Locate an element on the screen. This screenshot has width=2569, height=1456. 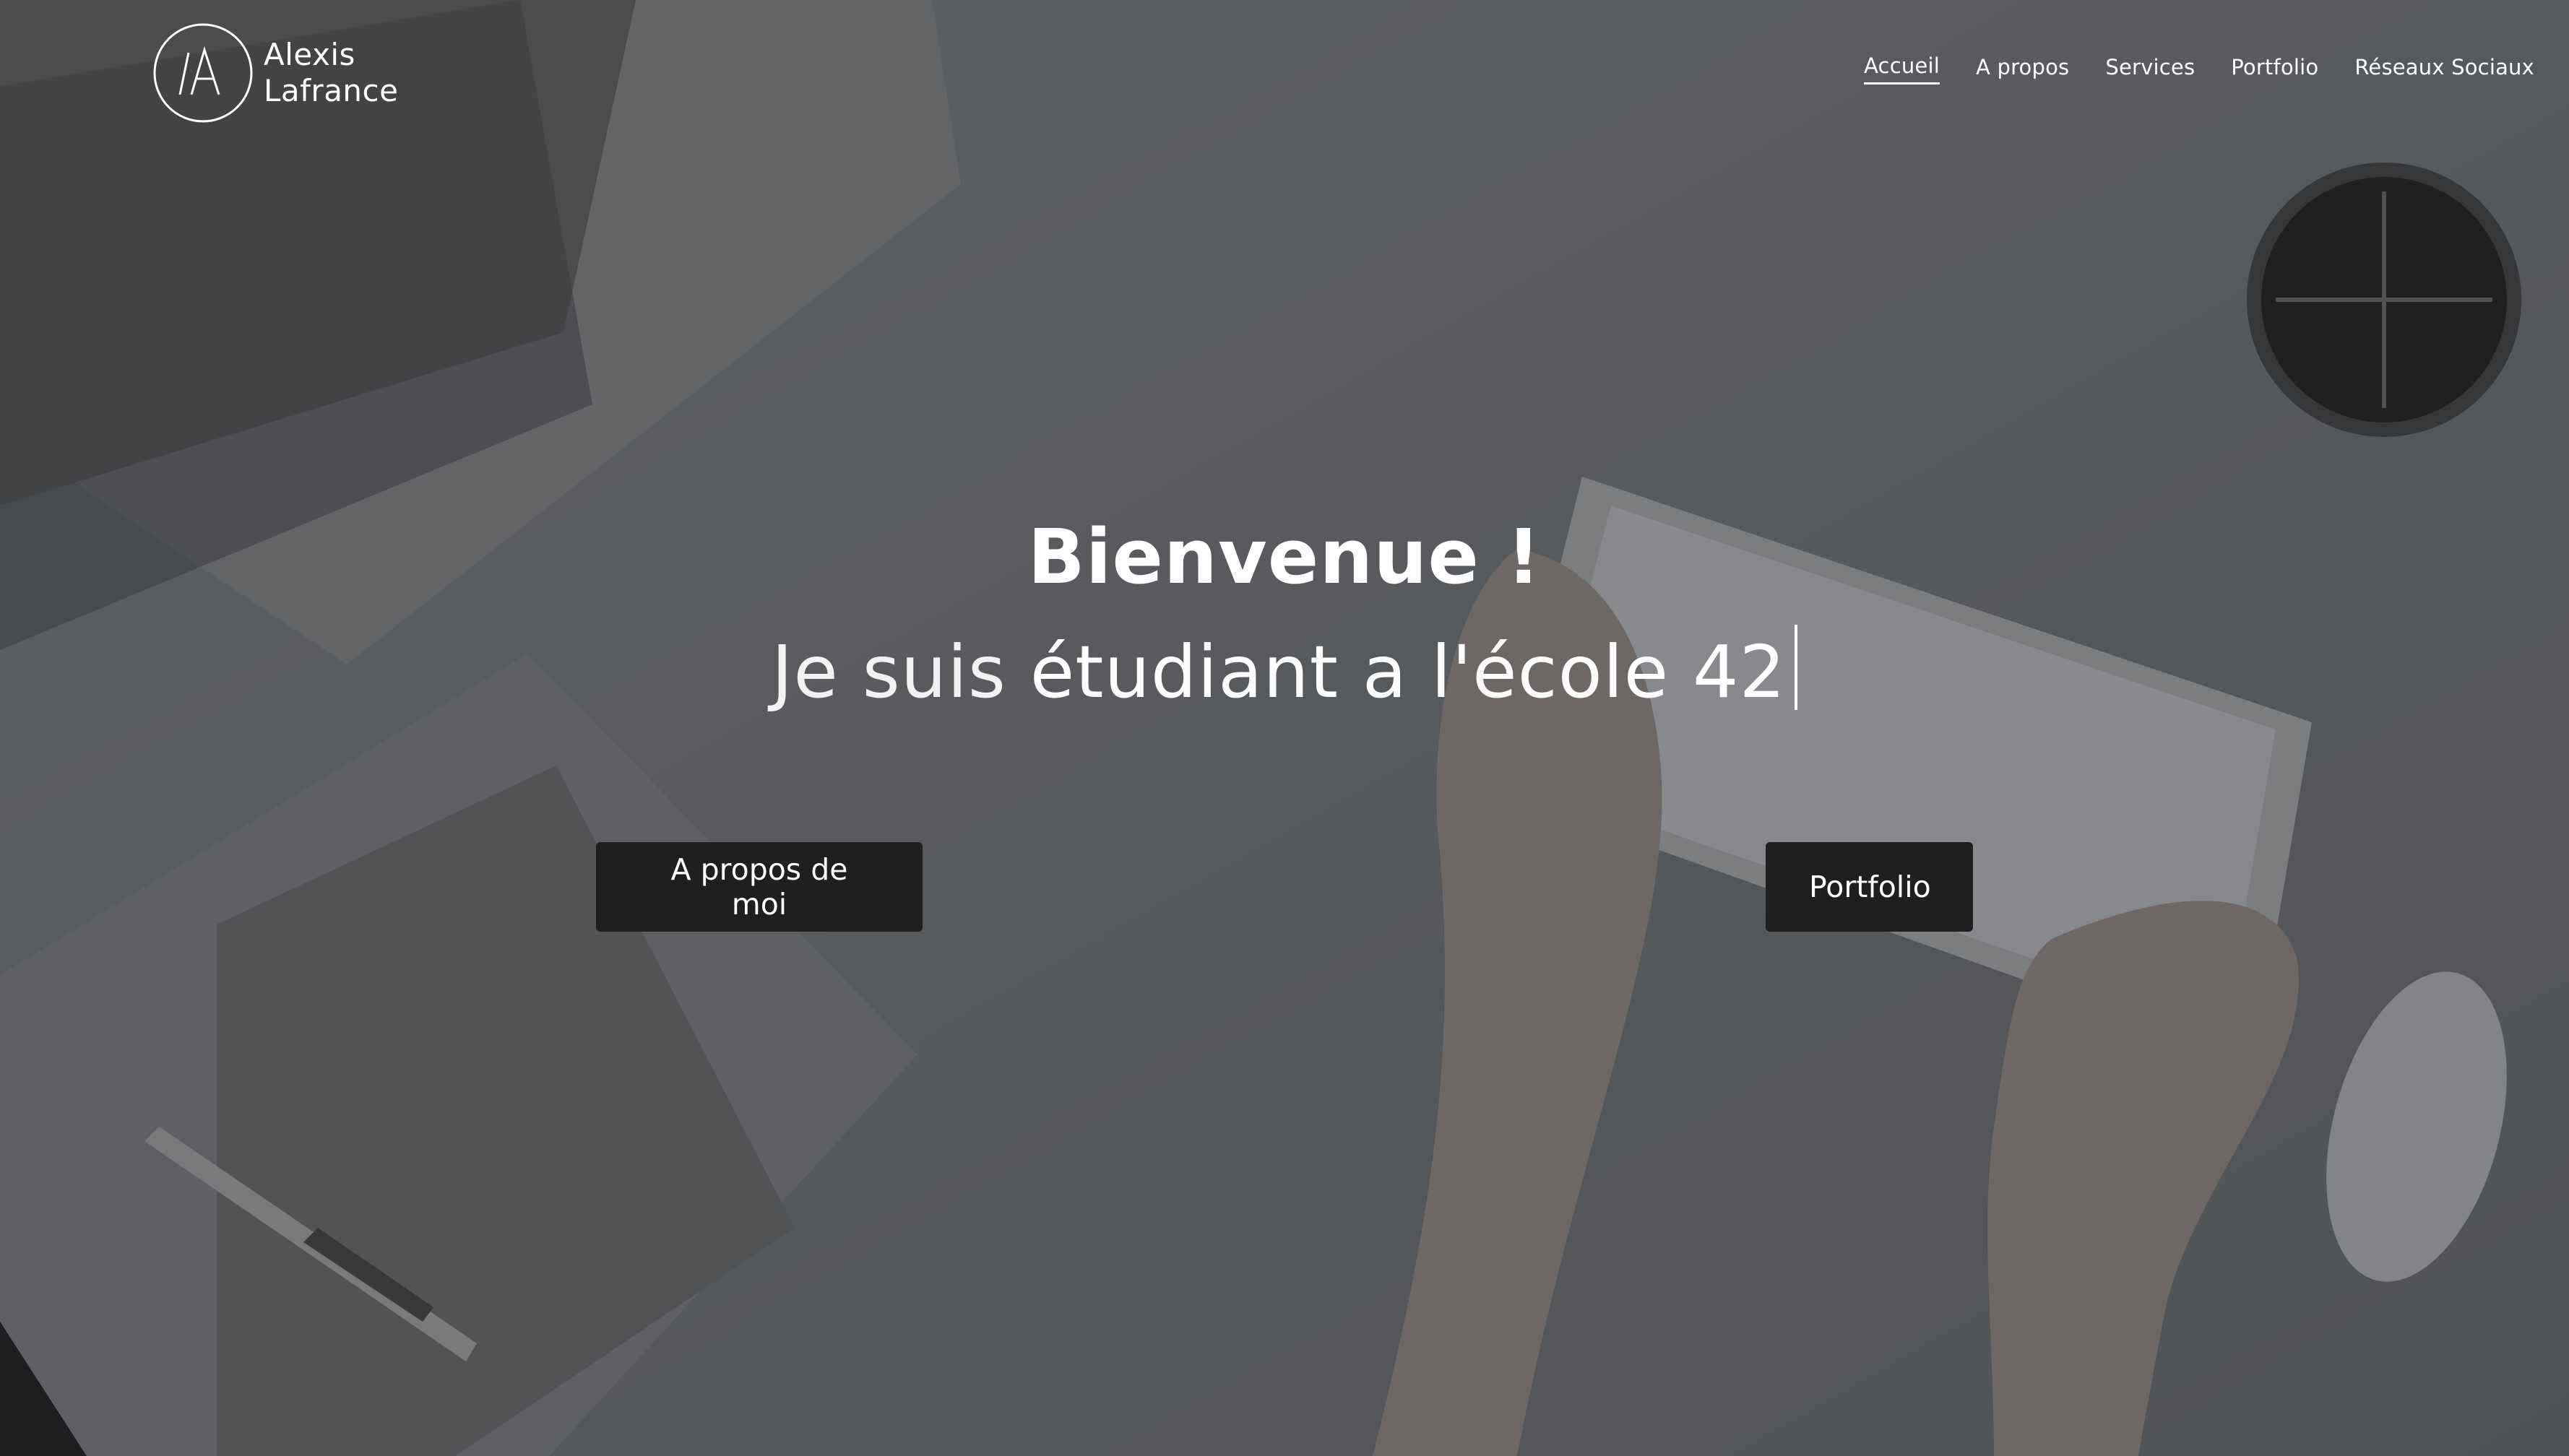
nav-item-reseaux-sociaux: Réseaux Sociaux is located at coordinates (2444, 69).